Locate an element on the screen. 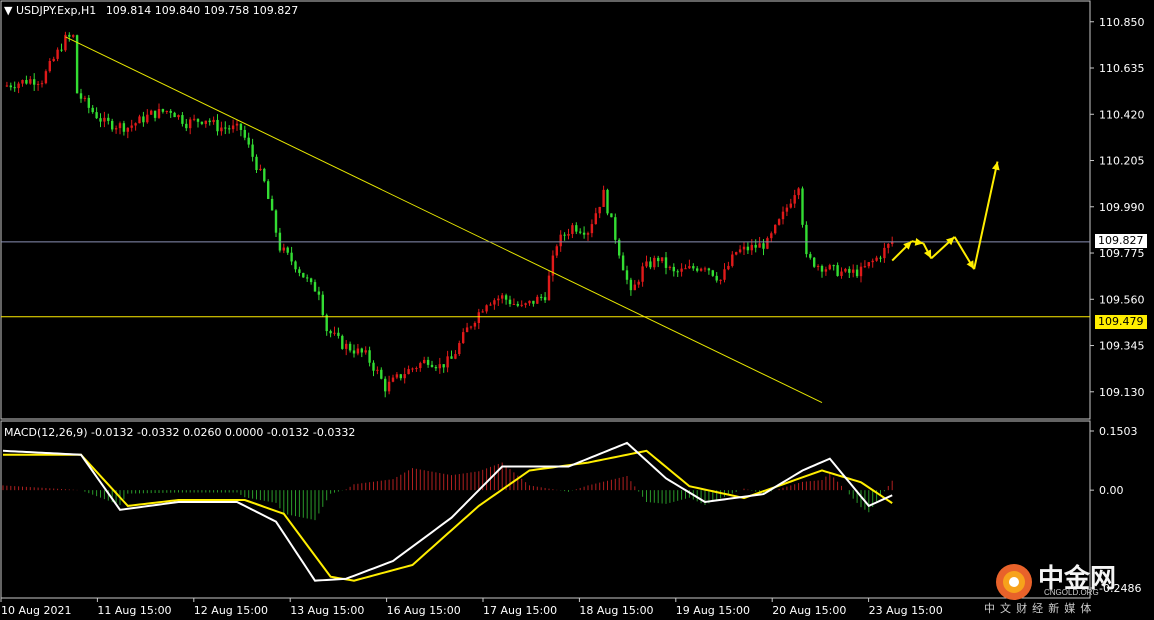 This screenshot has height=620, width=1154. forecast-arrows is located at coordinates (945, 215).